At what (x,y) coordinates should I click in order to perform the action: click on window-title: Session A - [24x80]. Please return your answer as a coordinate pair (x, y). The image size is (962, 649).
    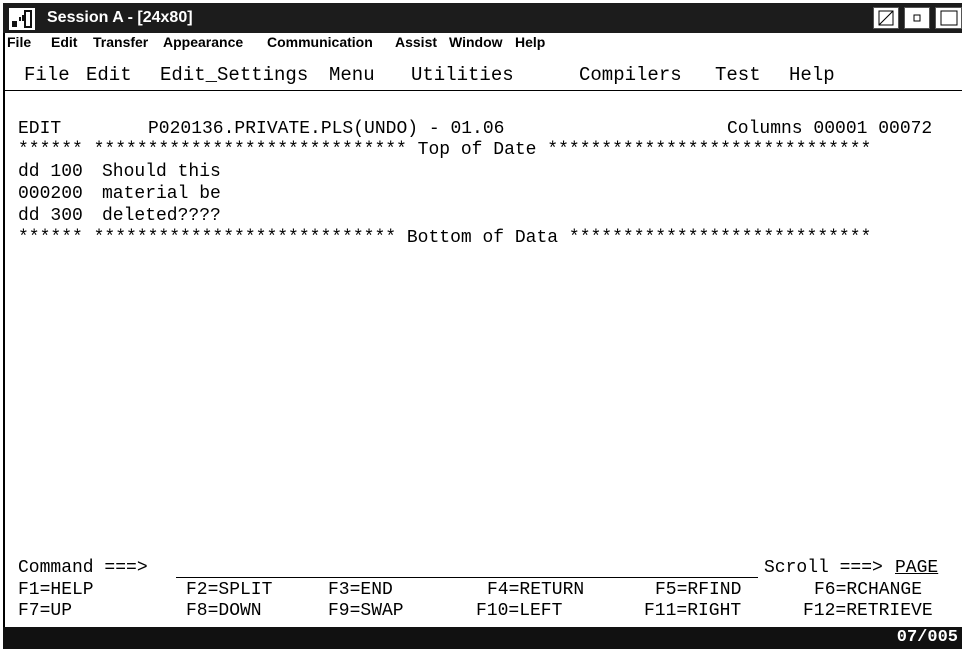
    Looking at the image, I should click on (120, 17).